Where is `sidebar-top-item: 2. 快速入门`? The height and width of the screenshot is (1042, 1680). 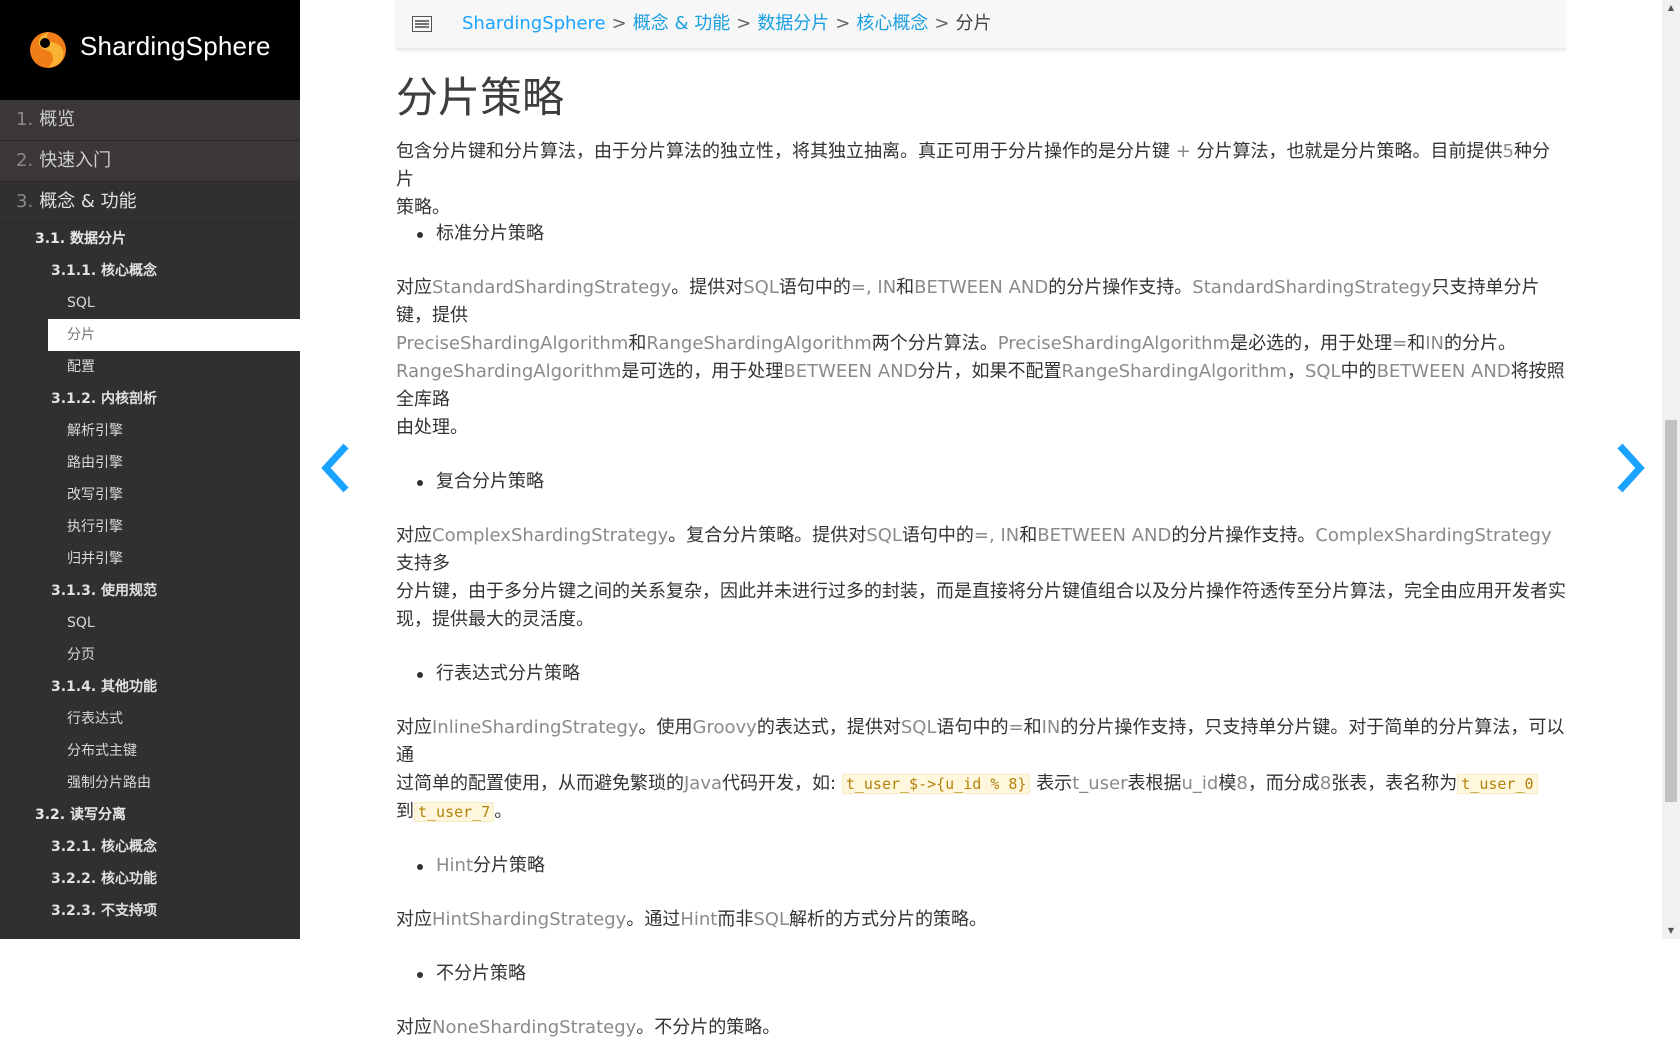 sidebar-top-item: 2. 快速入门 is located at coordinates (150, 161).